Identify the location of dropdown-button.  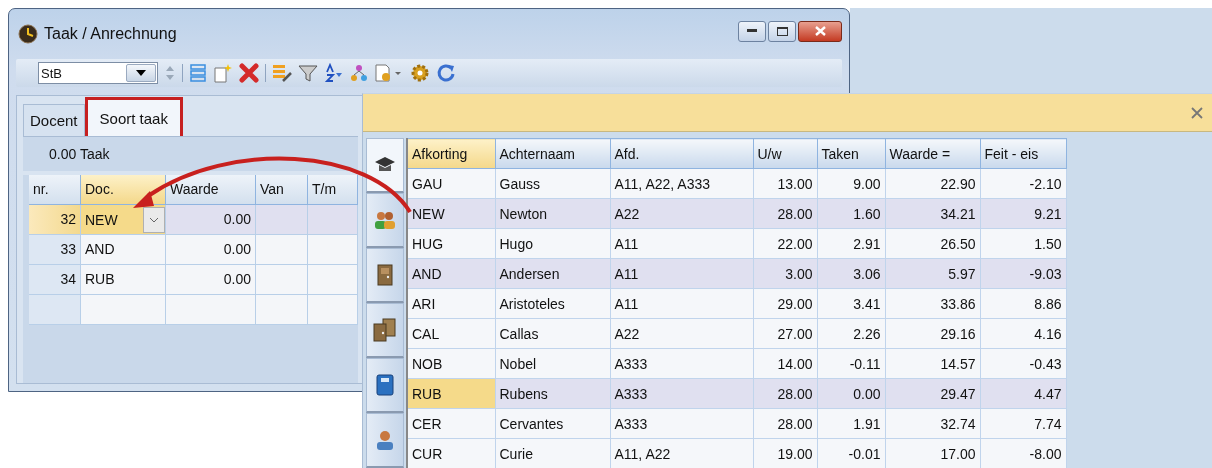
(154, 219).